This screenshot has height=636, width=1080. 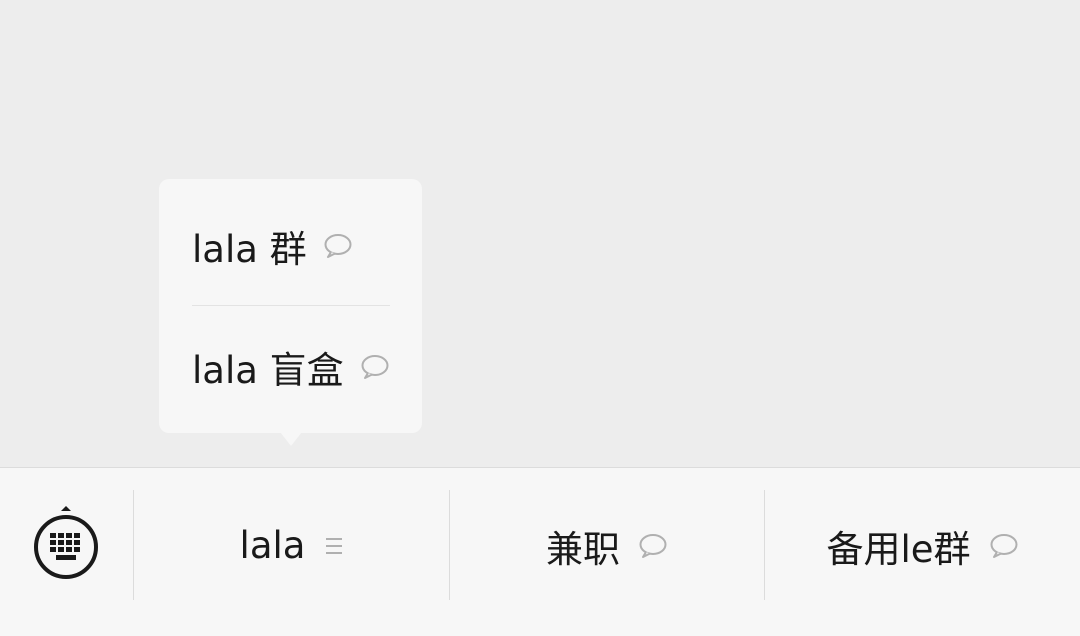 I want to click on submenu-item-label: lala 群, so click(x=249, y=249).